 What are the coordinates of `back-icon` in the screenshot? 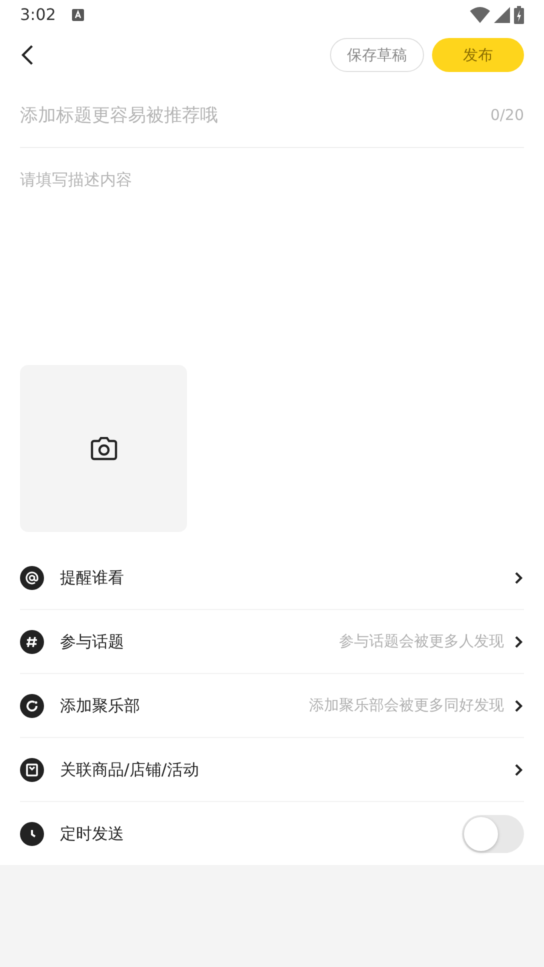 It's located at (27, 55).